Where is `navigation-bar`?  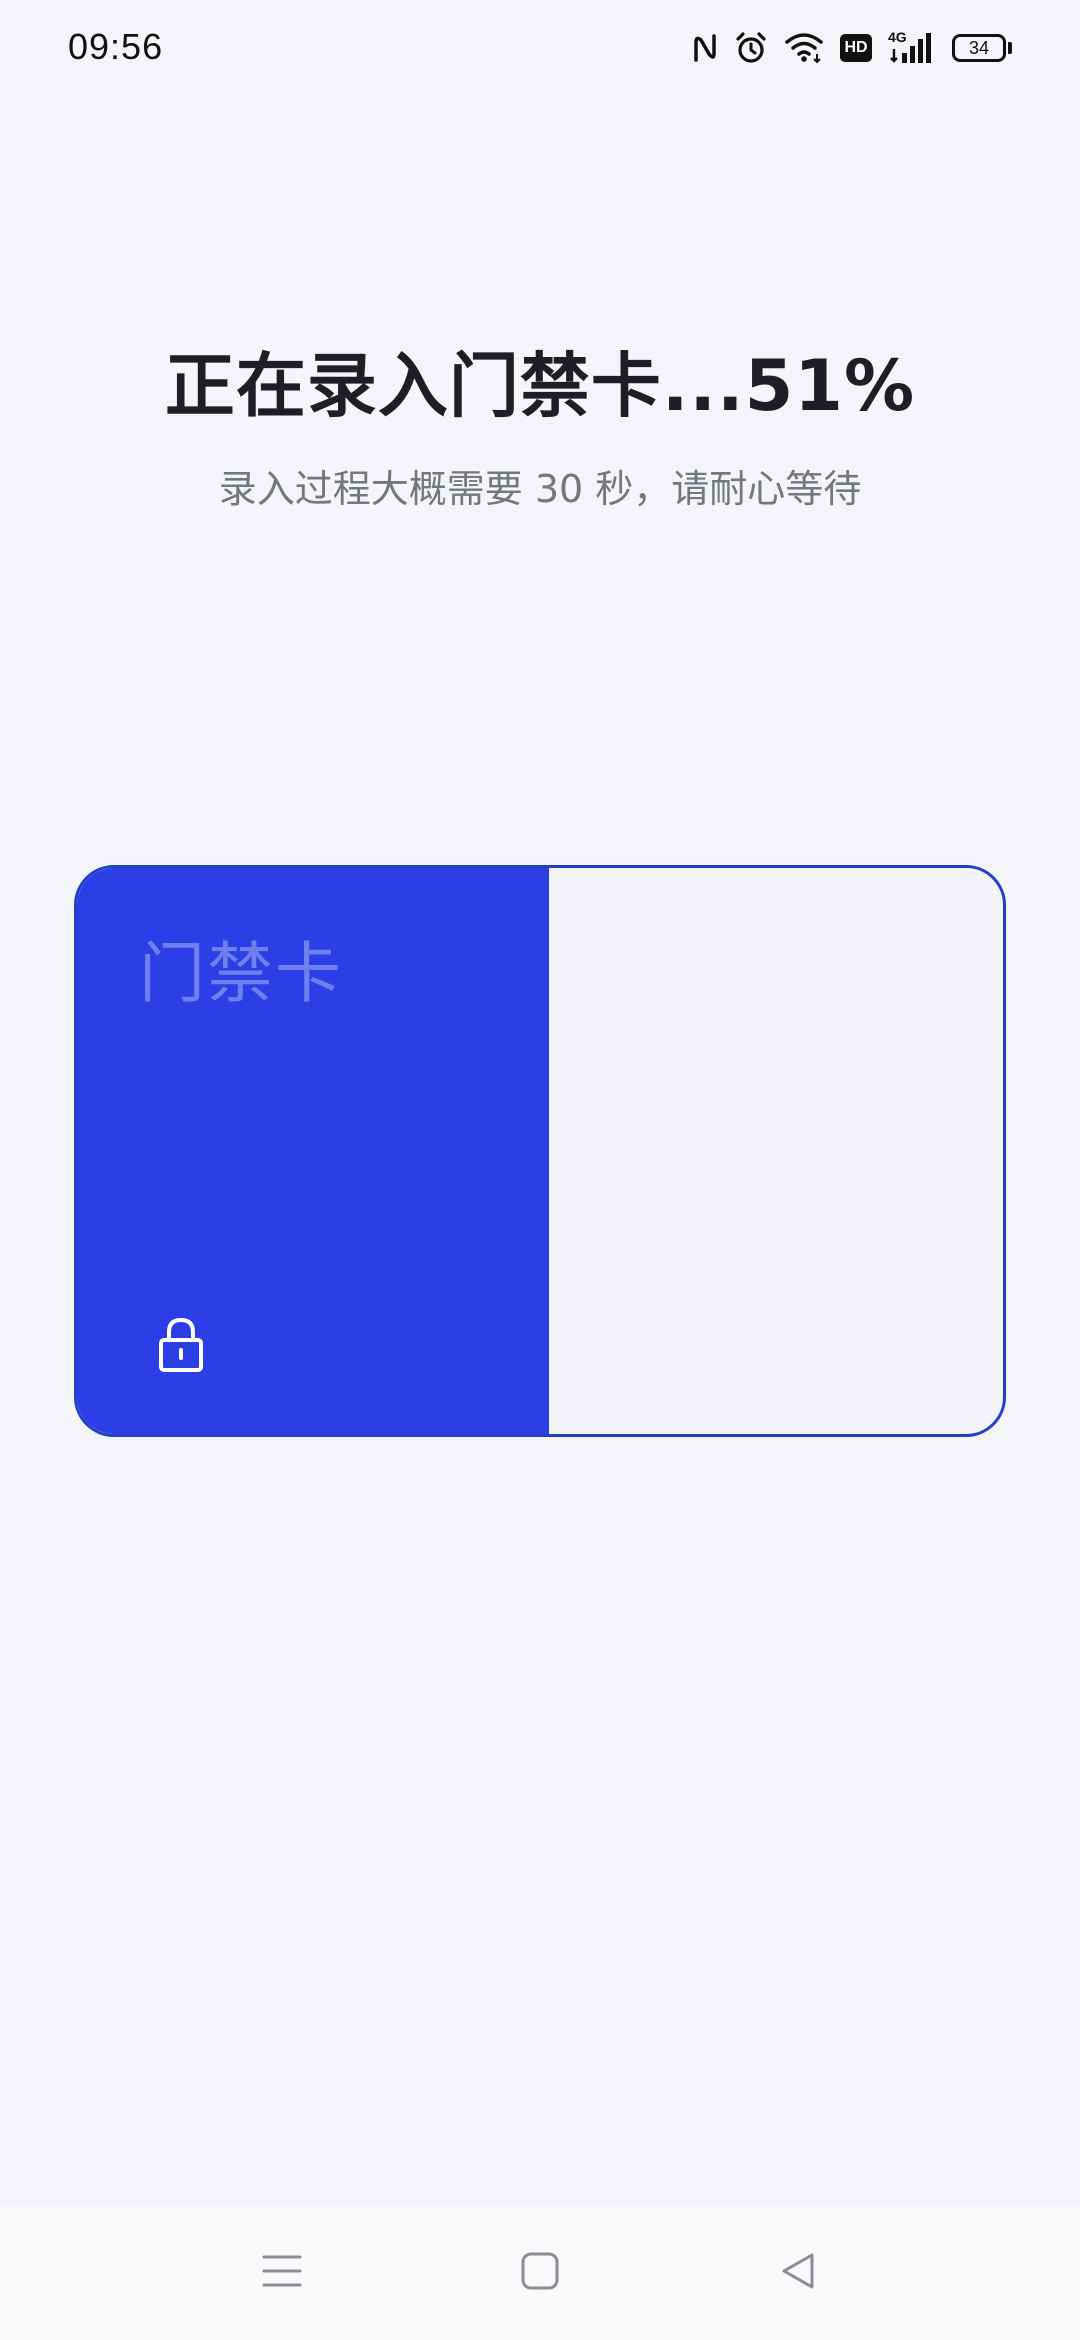
navigation-bar is located at coordinates (540, 2272).